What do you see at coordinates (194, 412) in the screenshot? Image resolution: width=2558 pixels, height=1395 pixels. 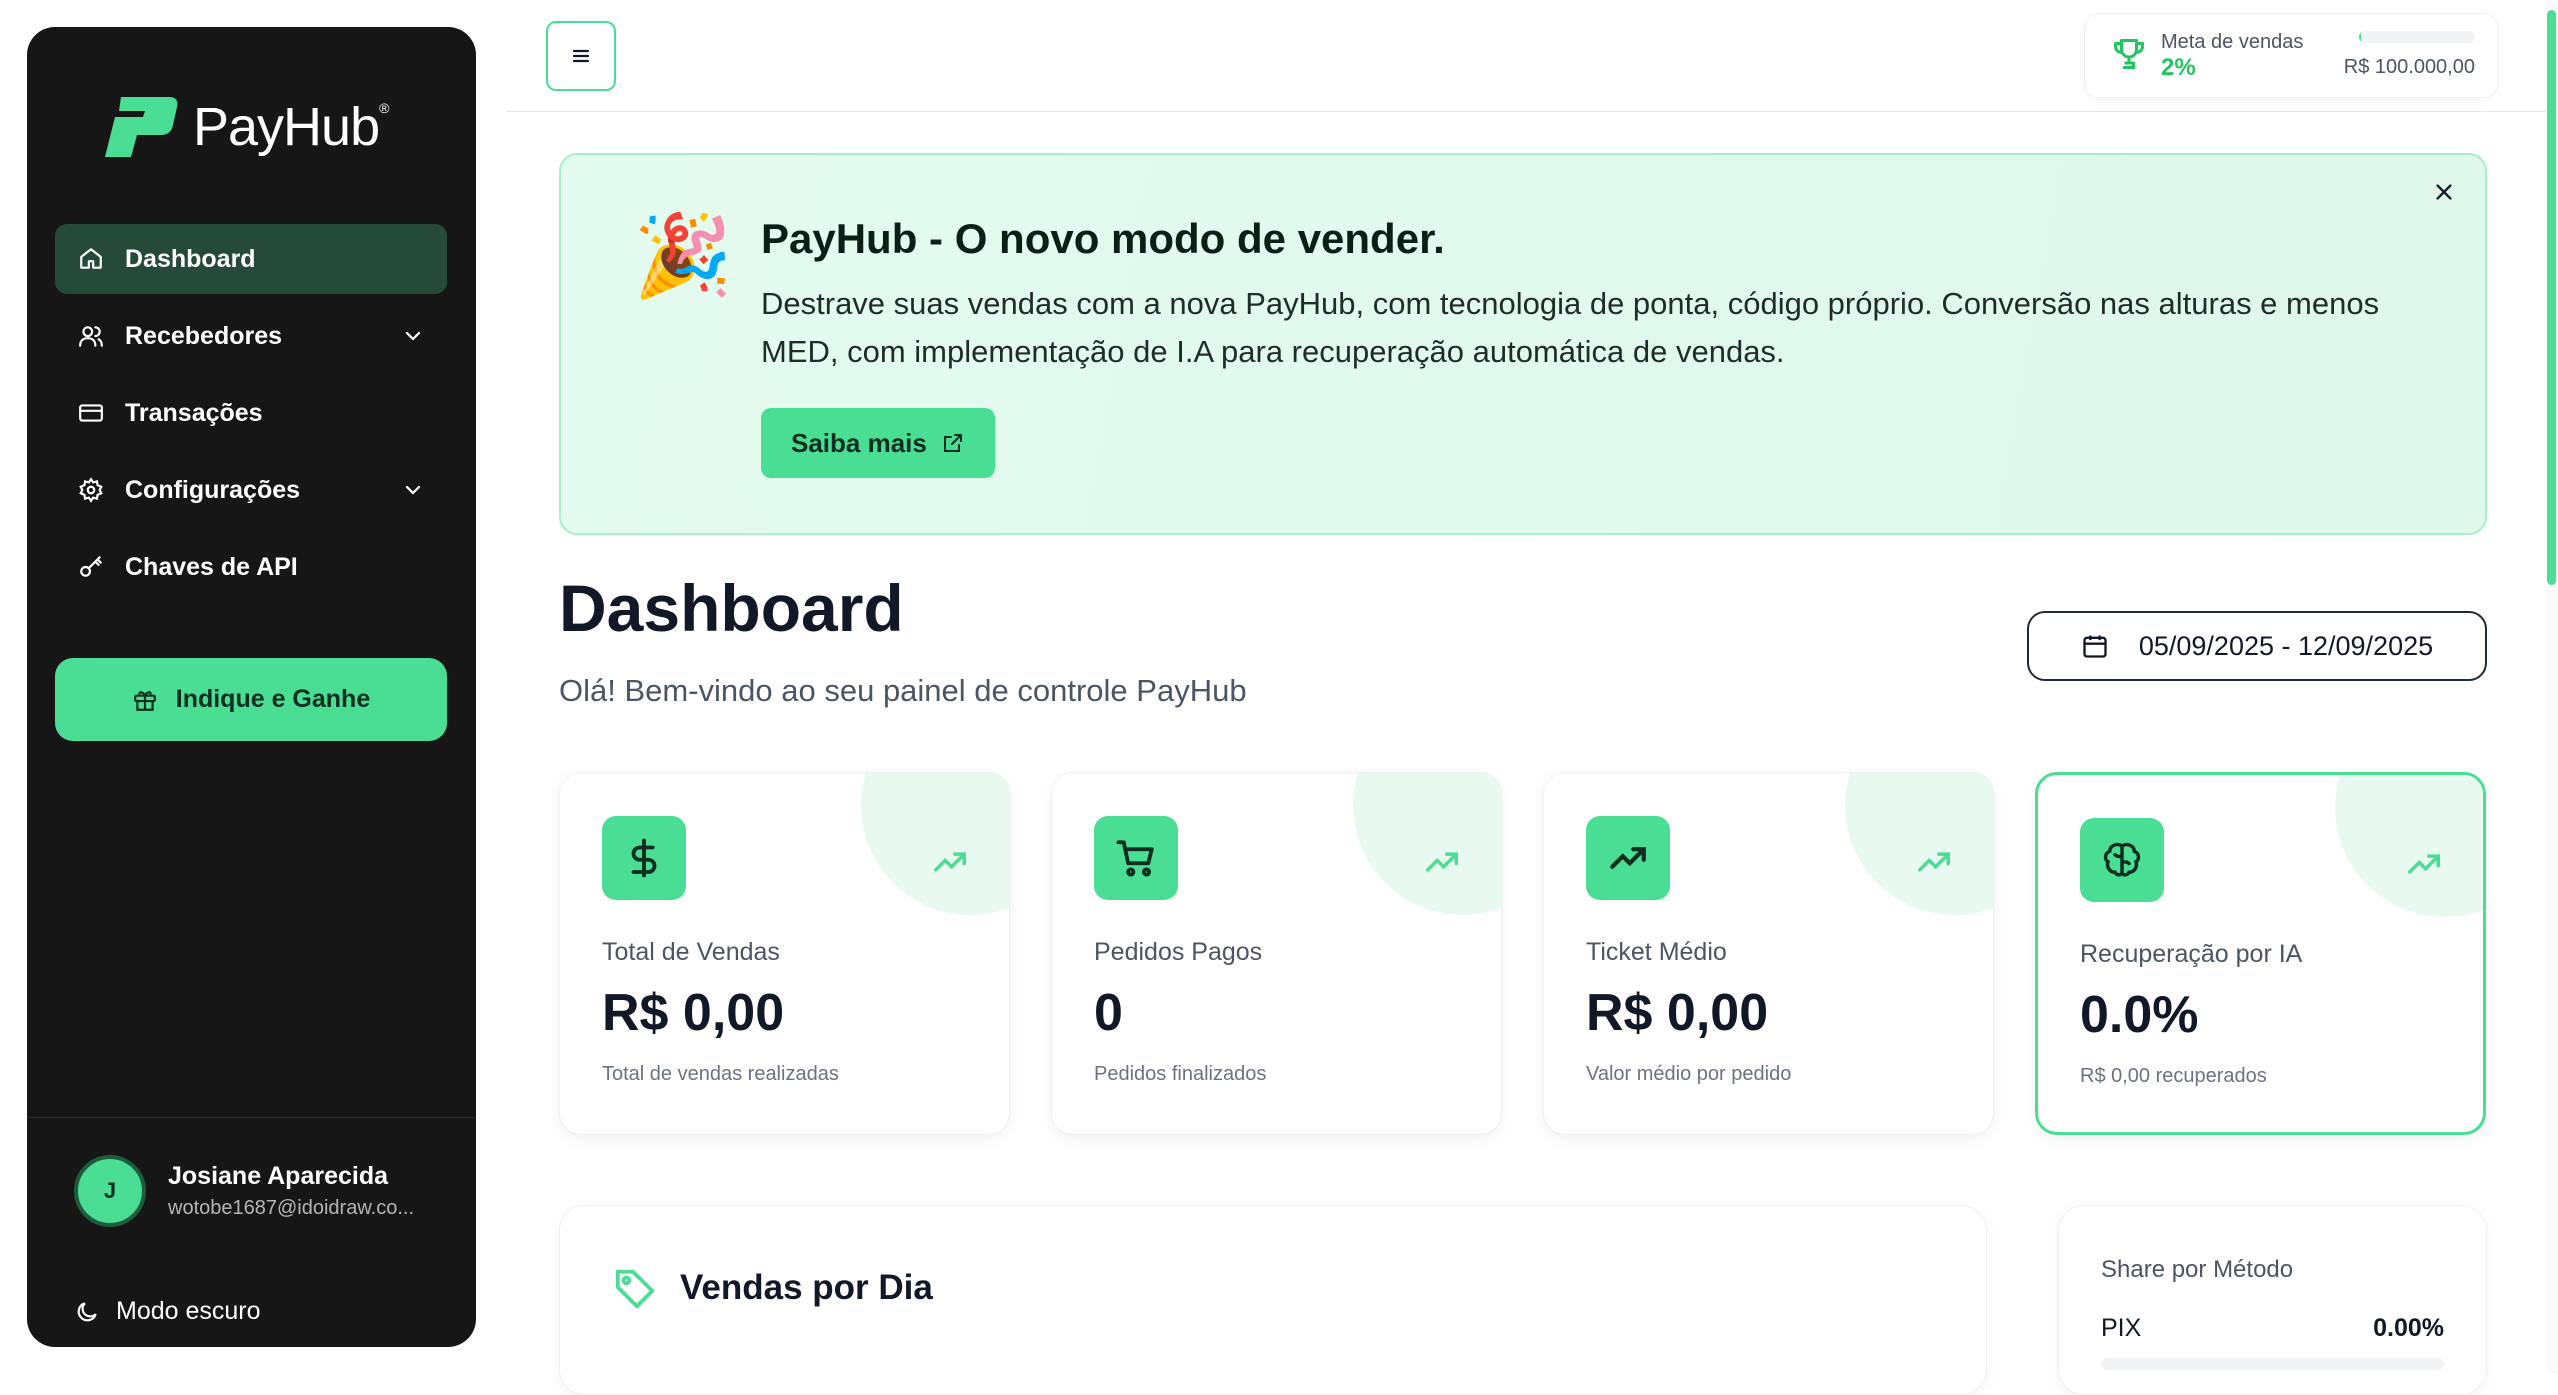 I see `sidebar-item-label: Transações` at bounding box center [194, 412].